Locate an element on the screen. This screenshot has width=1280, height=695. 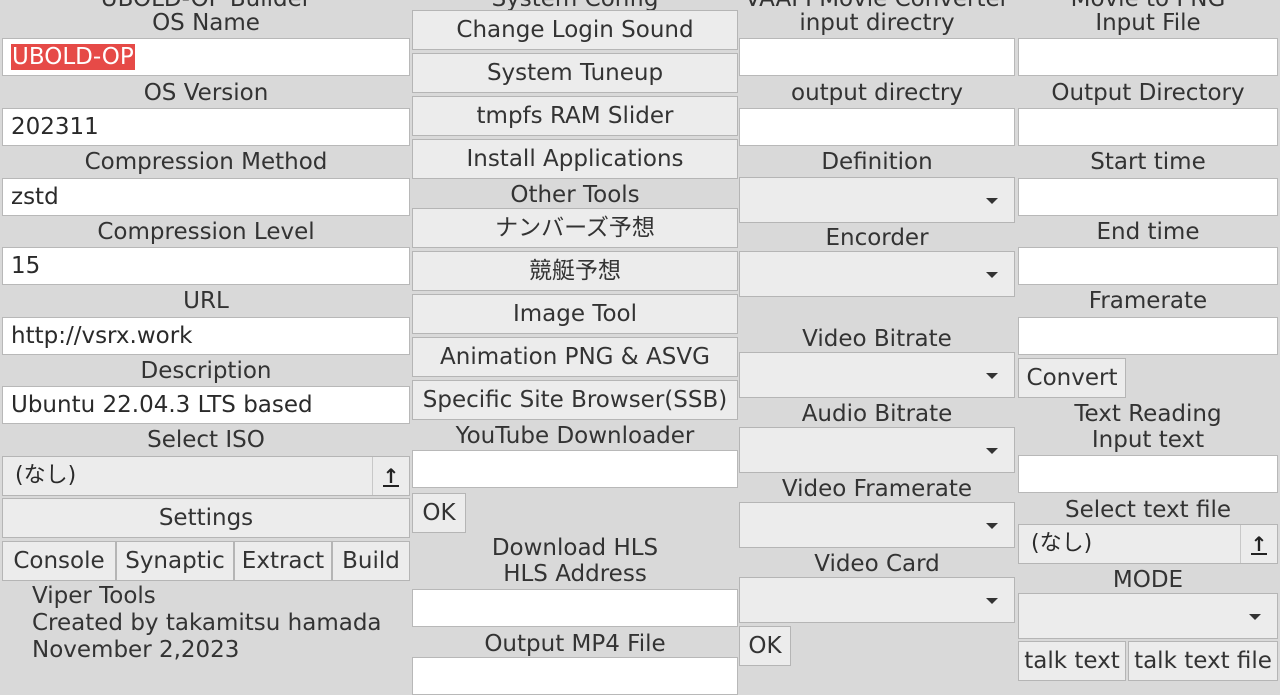
output-mp4-field is located at coordinates (575, 676).